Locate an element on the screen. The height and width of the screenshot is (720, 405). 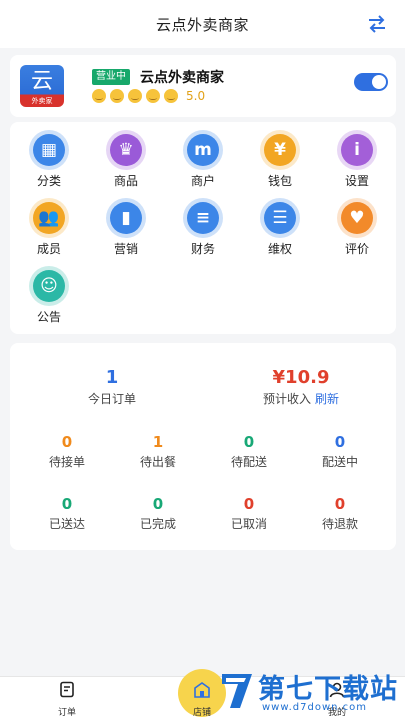
menu-item-category: ▦ 分类 is located at coordinates (49, 159).